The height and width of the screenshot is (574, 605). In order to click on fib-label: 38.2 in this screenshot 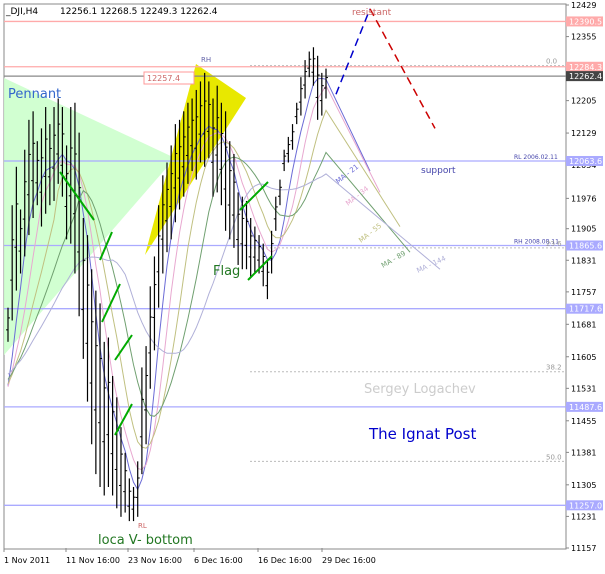, I will do `click(554, 368)`.